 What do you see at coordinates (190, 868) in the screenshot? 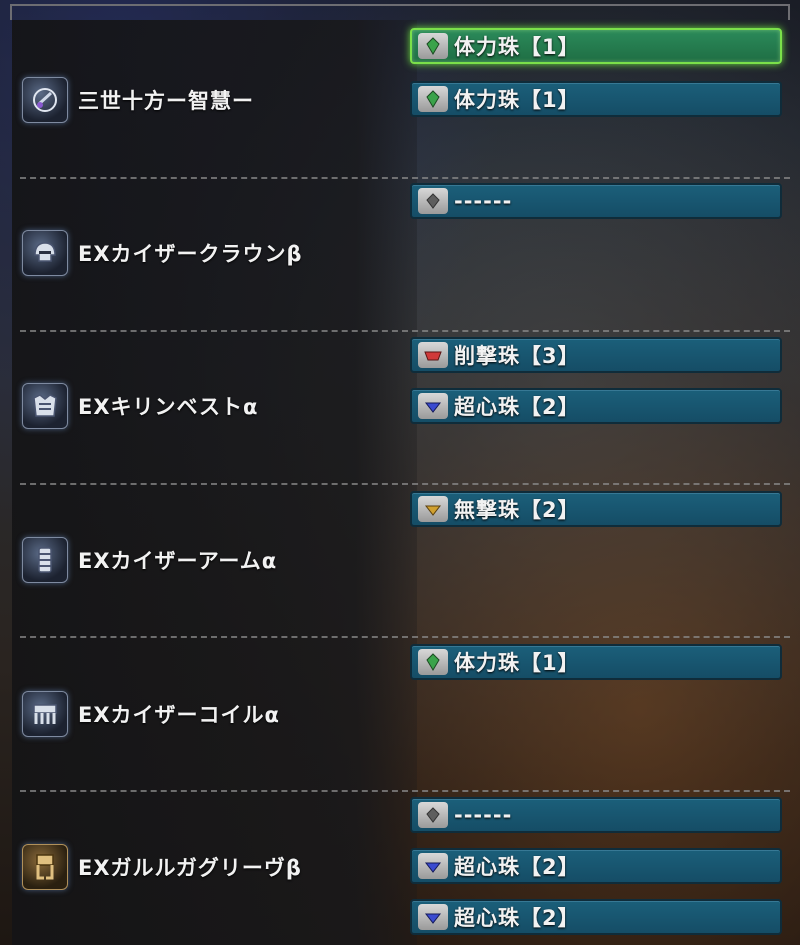
I see `armor-name: EXガルルガグリーヴβ` at bounding box center [190, 868].